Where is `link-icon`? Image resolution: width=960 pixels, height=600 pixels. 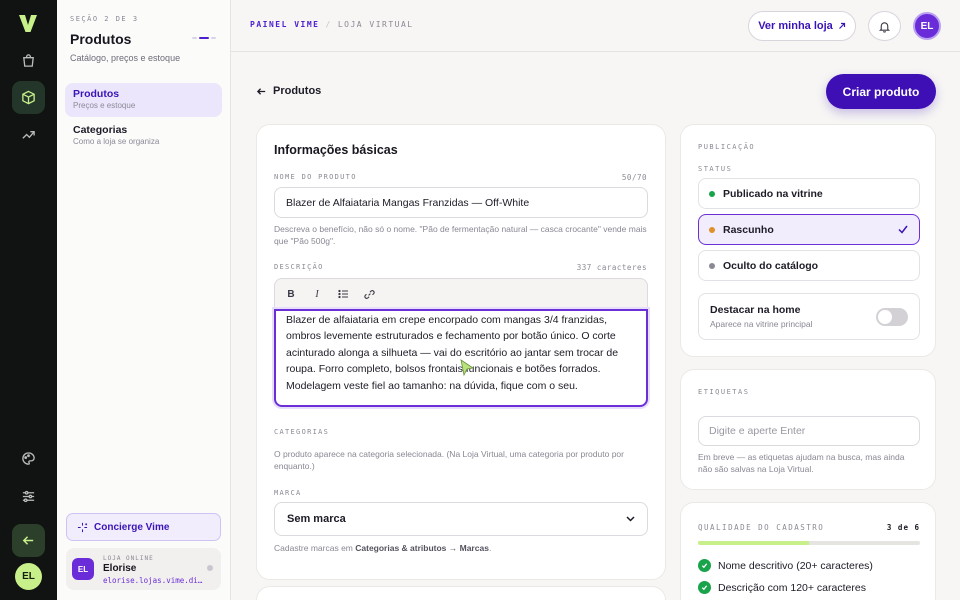
link-icon is located at coordinates (369, 294).